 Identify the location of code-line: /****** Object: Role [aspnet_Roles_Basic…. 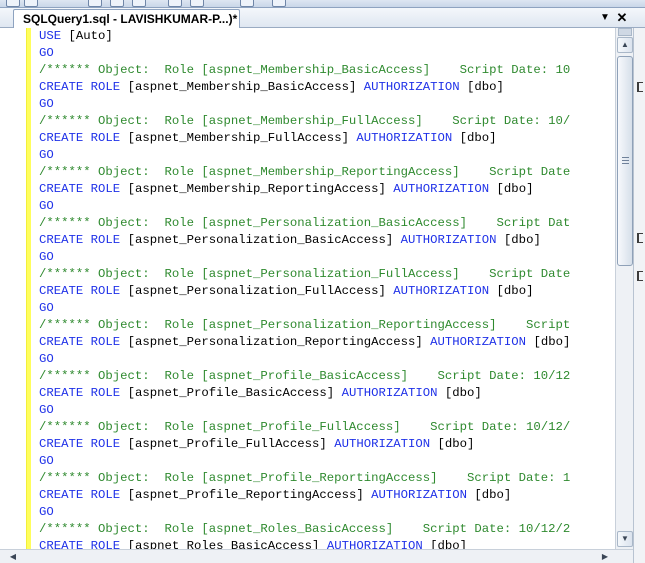
(336, 529).